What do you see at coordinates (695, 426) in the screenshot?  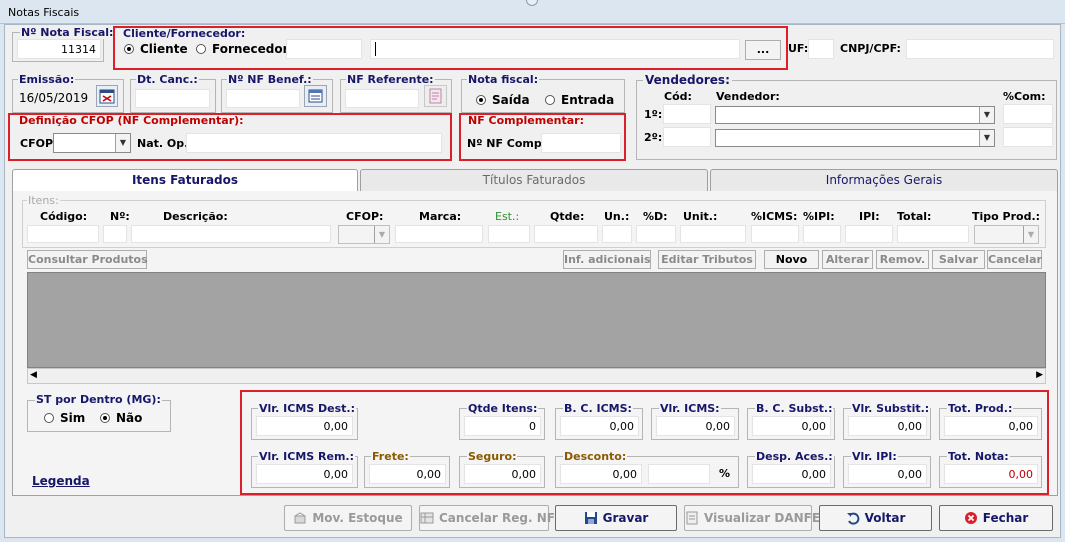 I see `vlr-icms-field: 0,00` at bounding box center [695, 426].